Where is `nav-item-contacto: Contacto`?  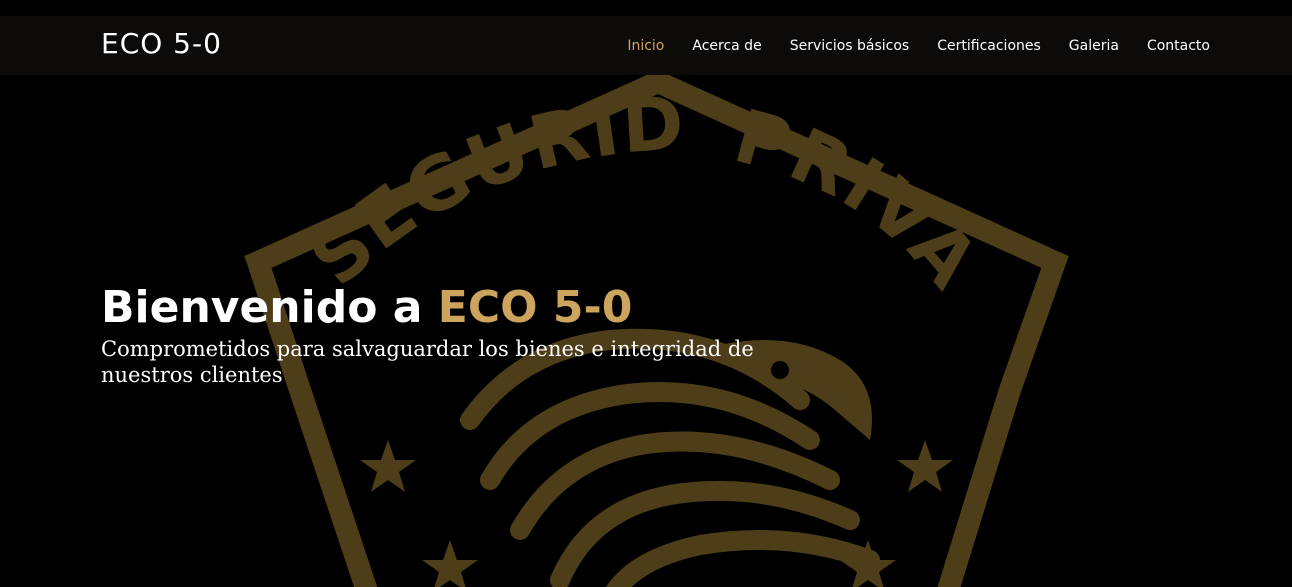
nav-item-contacto: Contacto is located at coordinates (1178, 46).